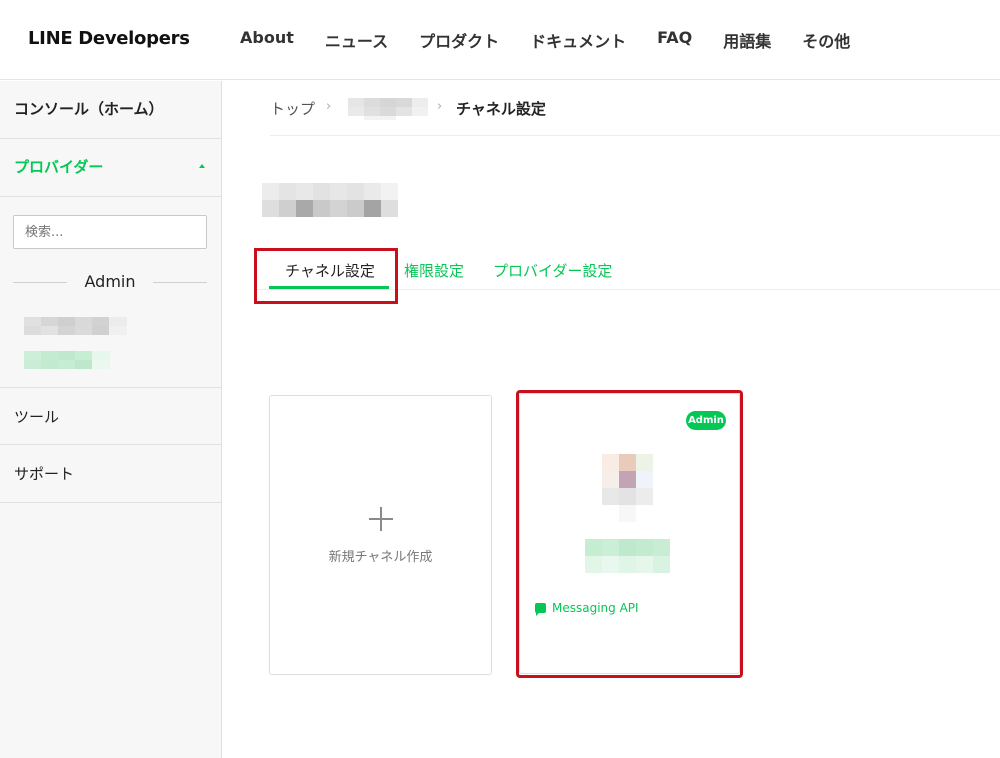 The image size is (1000, 758). Describe the element at coordinates (826, 40) in the screenshot. I see `nav-more: その他` at that location.